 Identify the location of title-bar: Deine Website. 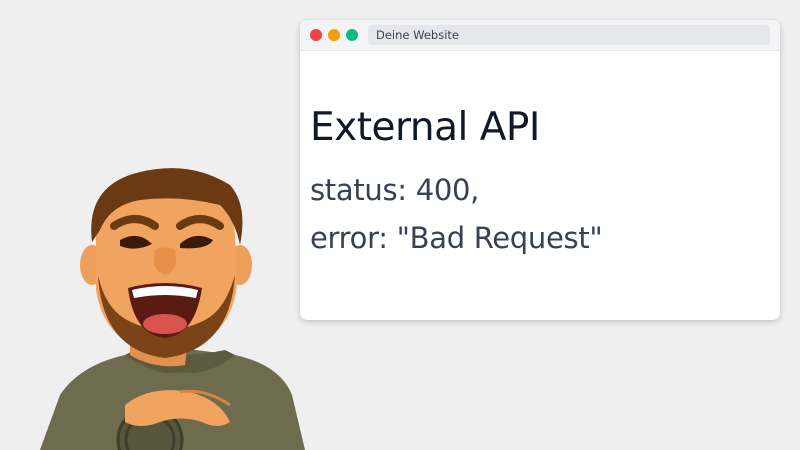
(540, 35).